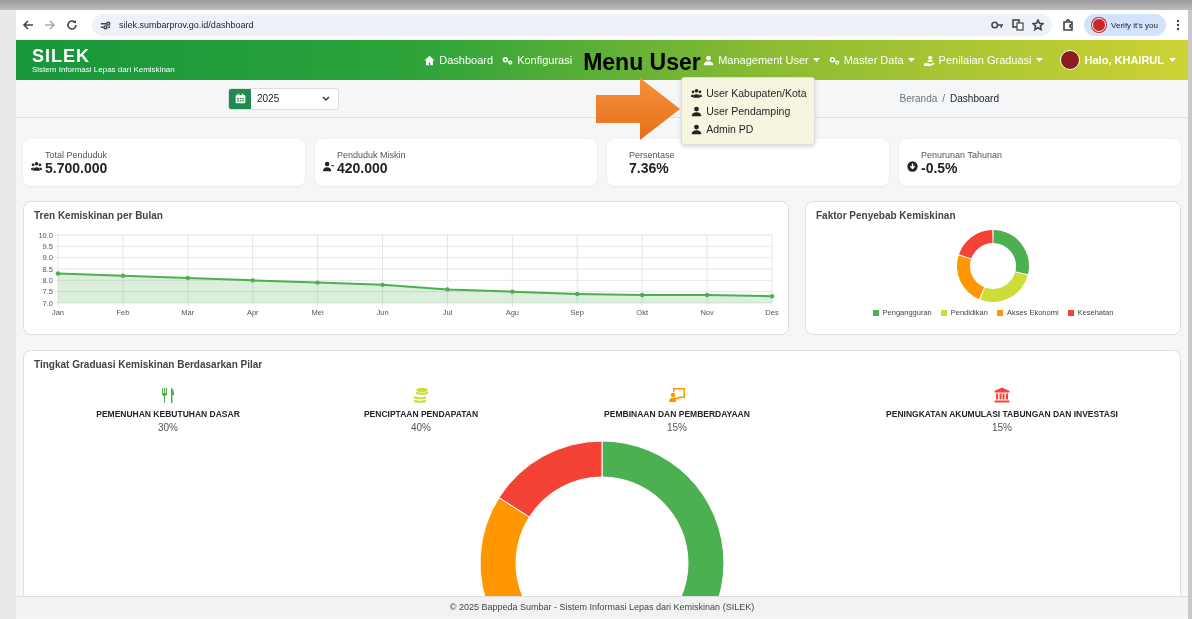 This screenshot has height=619, width=1192. I want to click on chevron-icon, so click(326, 98).